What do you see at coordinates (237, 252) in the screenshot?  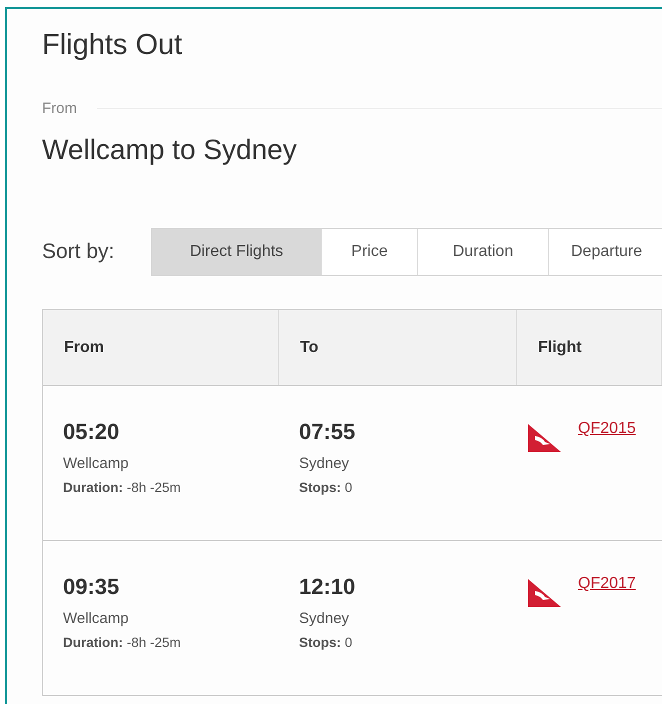 I see `sort-tab: Direct Flights` at bounding box center [237, 252].